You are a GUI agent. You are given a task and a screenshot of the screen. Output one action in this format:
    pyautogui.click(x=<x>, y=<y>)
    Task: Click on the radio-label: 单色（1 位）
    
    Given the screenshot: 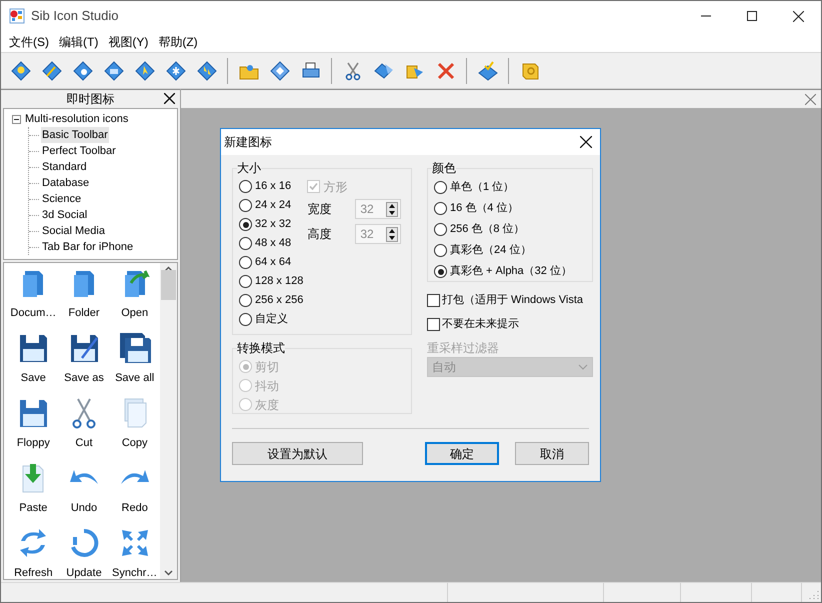 What is the action you would take?
    pyautogui.click(x=482, y=187)
    